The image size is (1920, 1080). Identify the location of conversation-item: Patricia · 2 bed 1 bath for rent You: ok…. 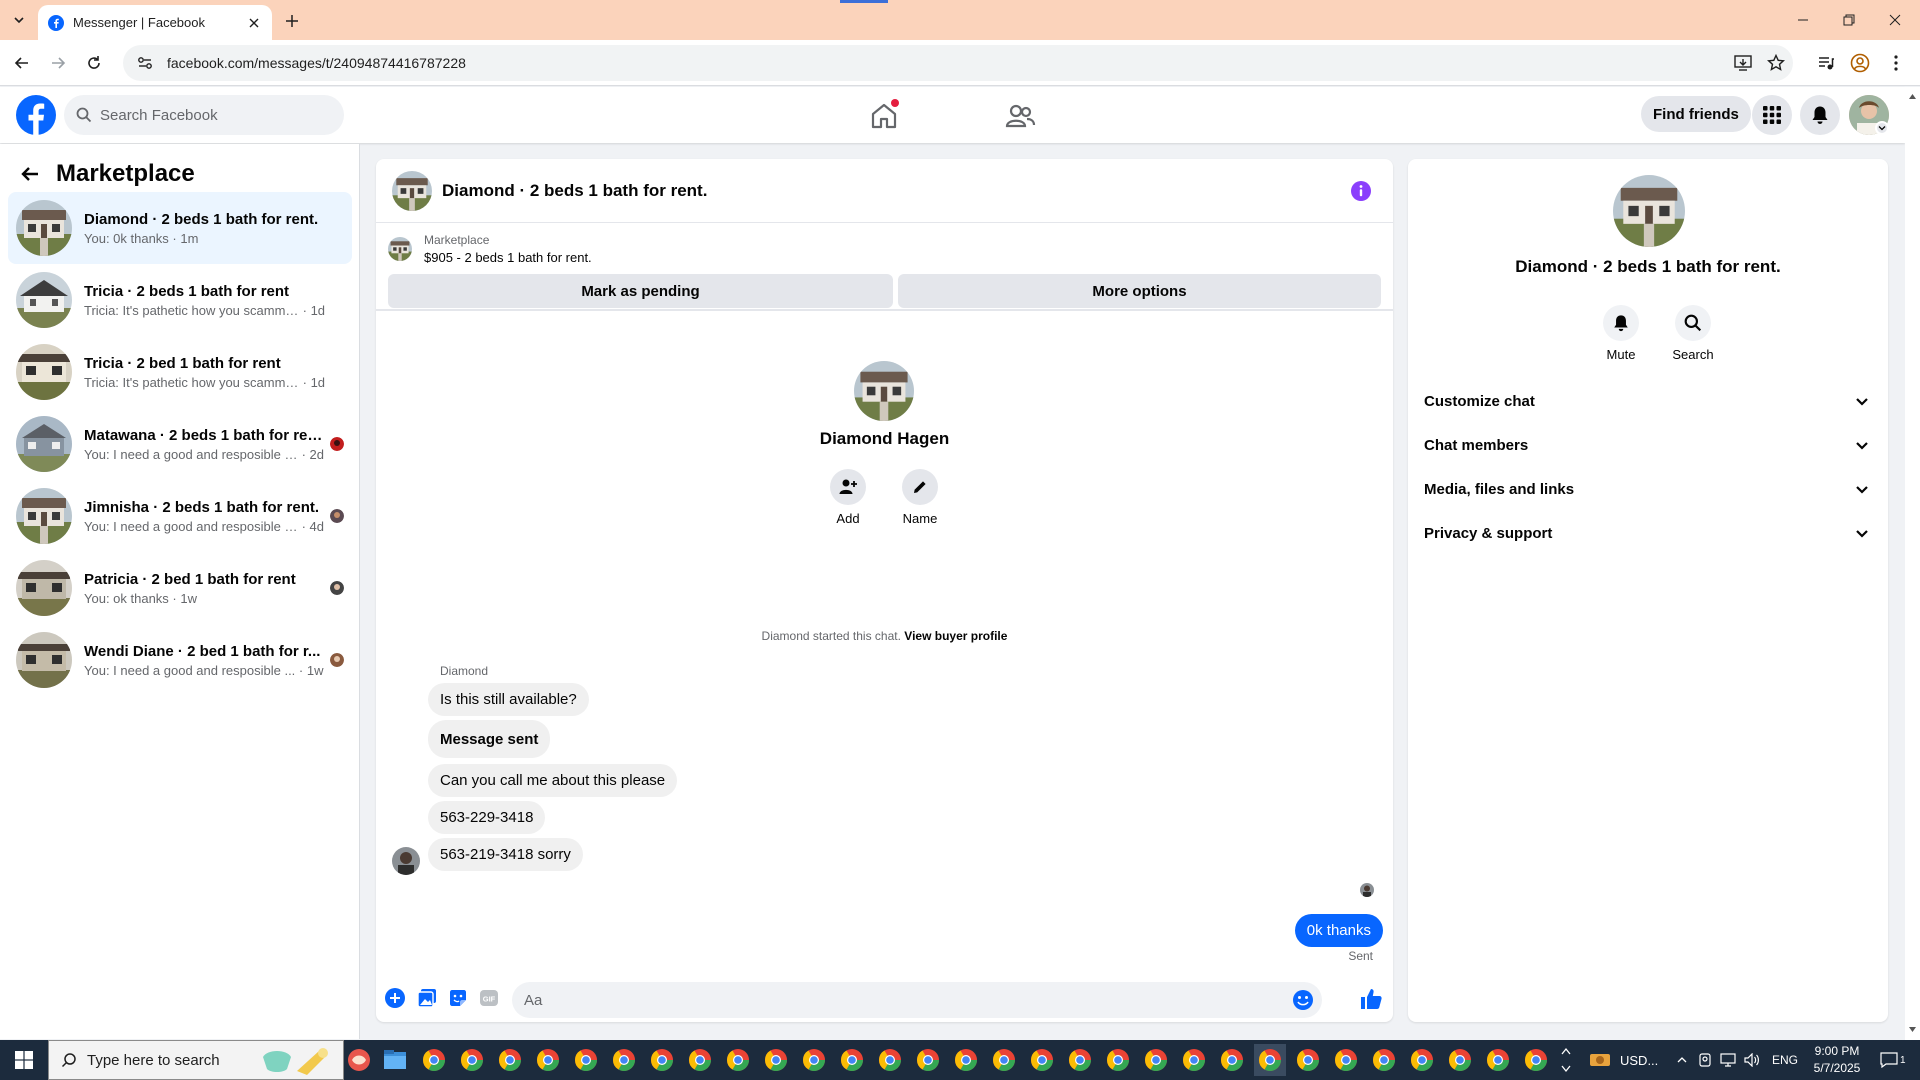
(180, 588).